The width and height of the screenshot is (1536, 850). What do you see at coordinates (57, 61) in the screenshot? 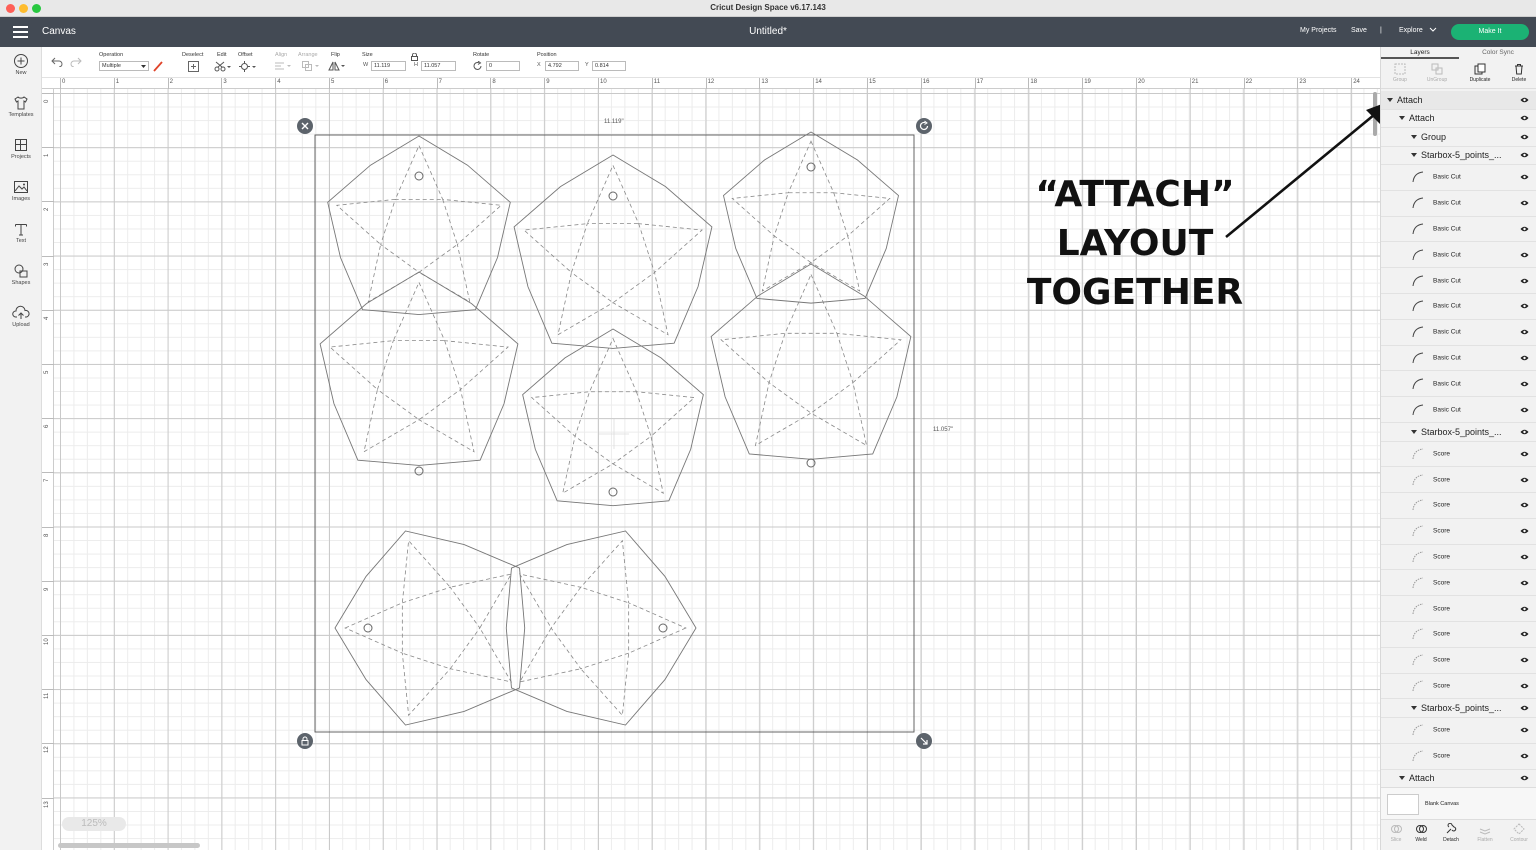
I see `undo-icon` at bounding box center [57, 61].